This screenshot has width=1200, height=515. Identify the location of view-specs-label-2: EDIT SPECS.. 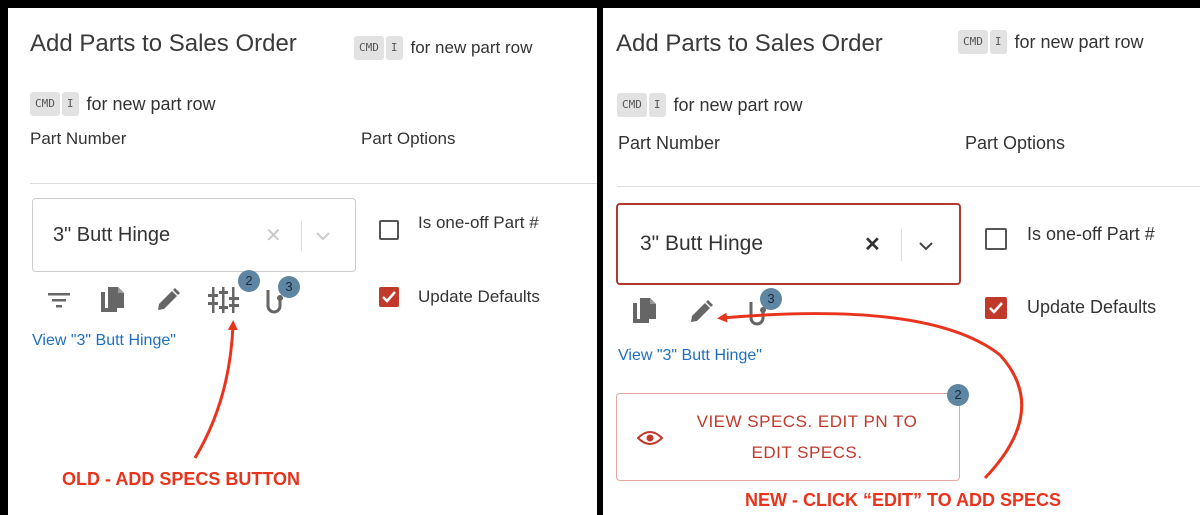
(807, 452).